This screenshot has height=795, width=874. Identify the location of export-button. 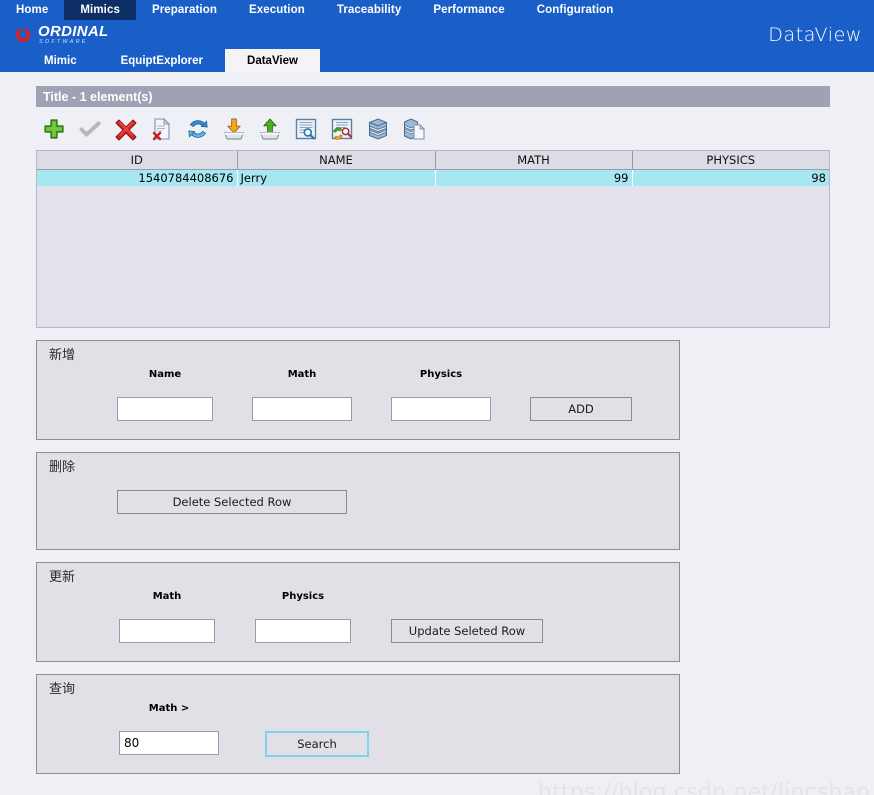
(270, 129).